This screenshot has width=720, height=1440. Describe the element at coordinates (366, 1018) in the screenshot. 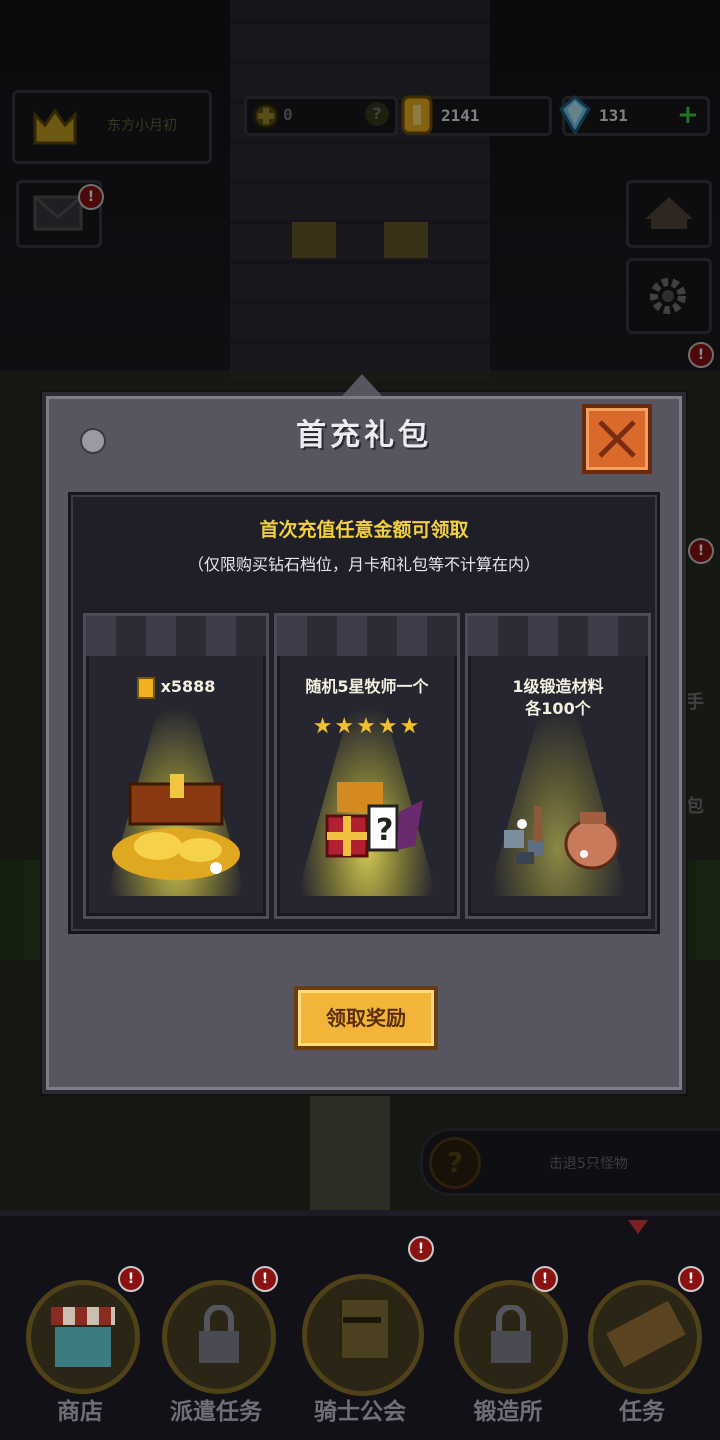

I see `claim-reward-button: 领取奖励` at that location.